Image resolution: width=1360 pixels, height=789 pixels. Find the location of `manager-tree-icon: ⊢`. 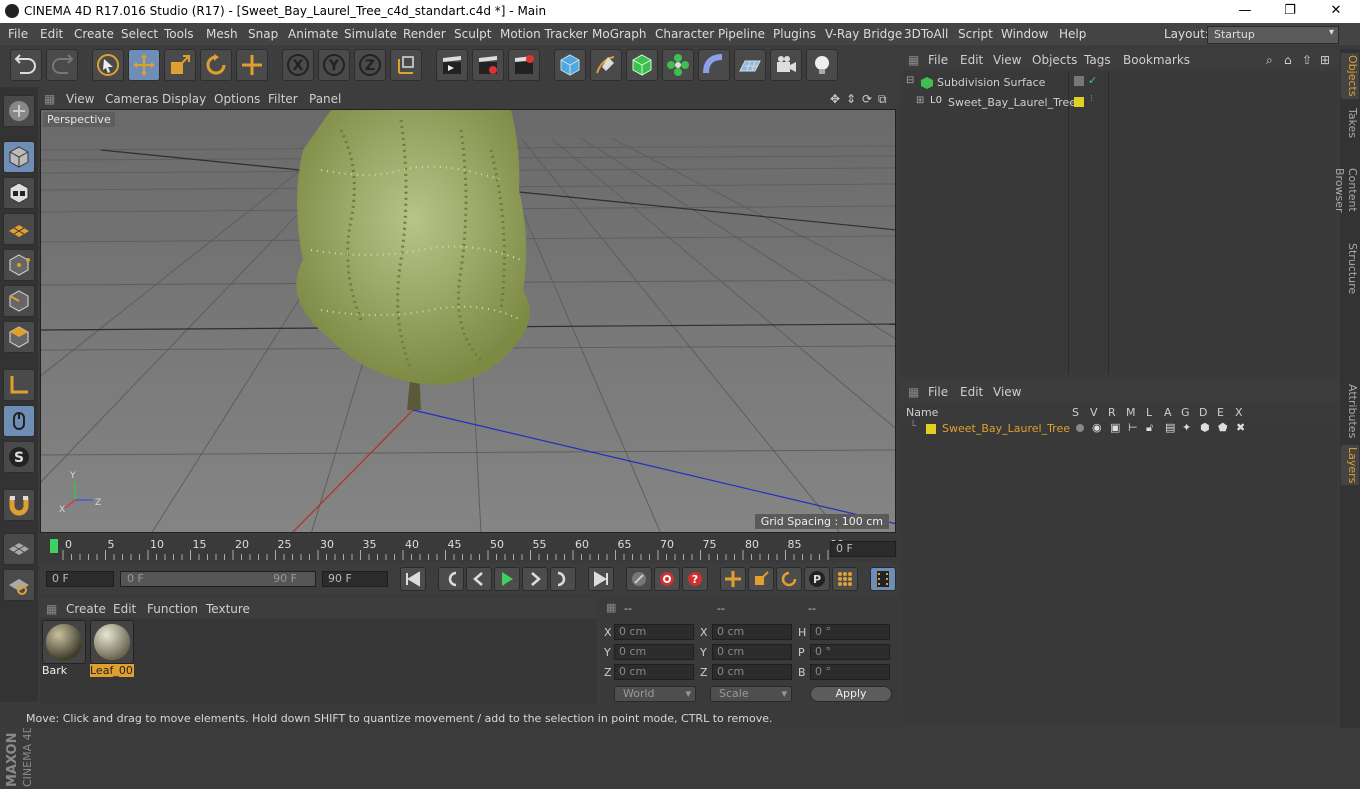

manager-tree-icon: ⊢ is located at coordinates (1133, 427).